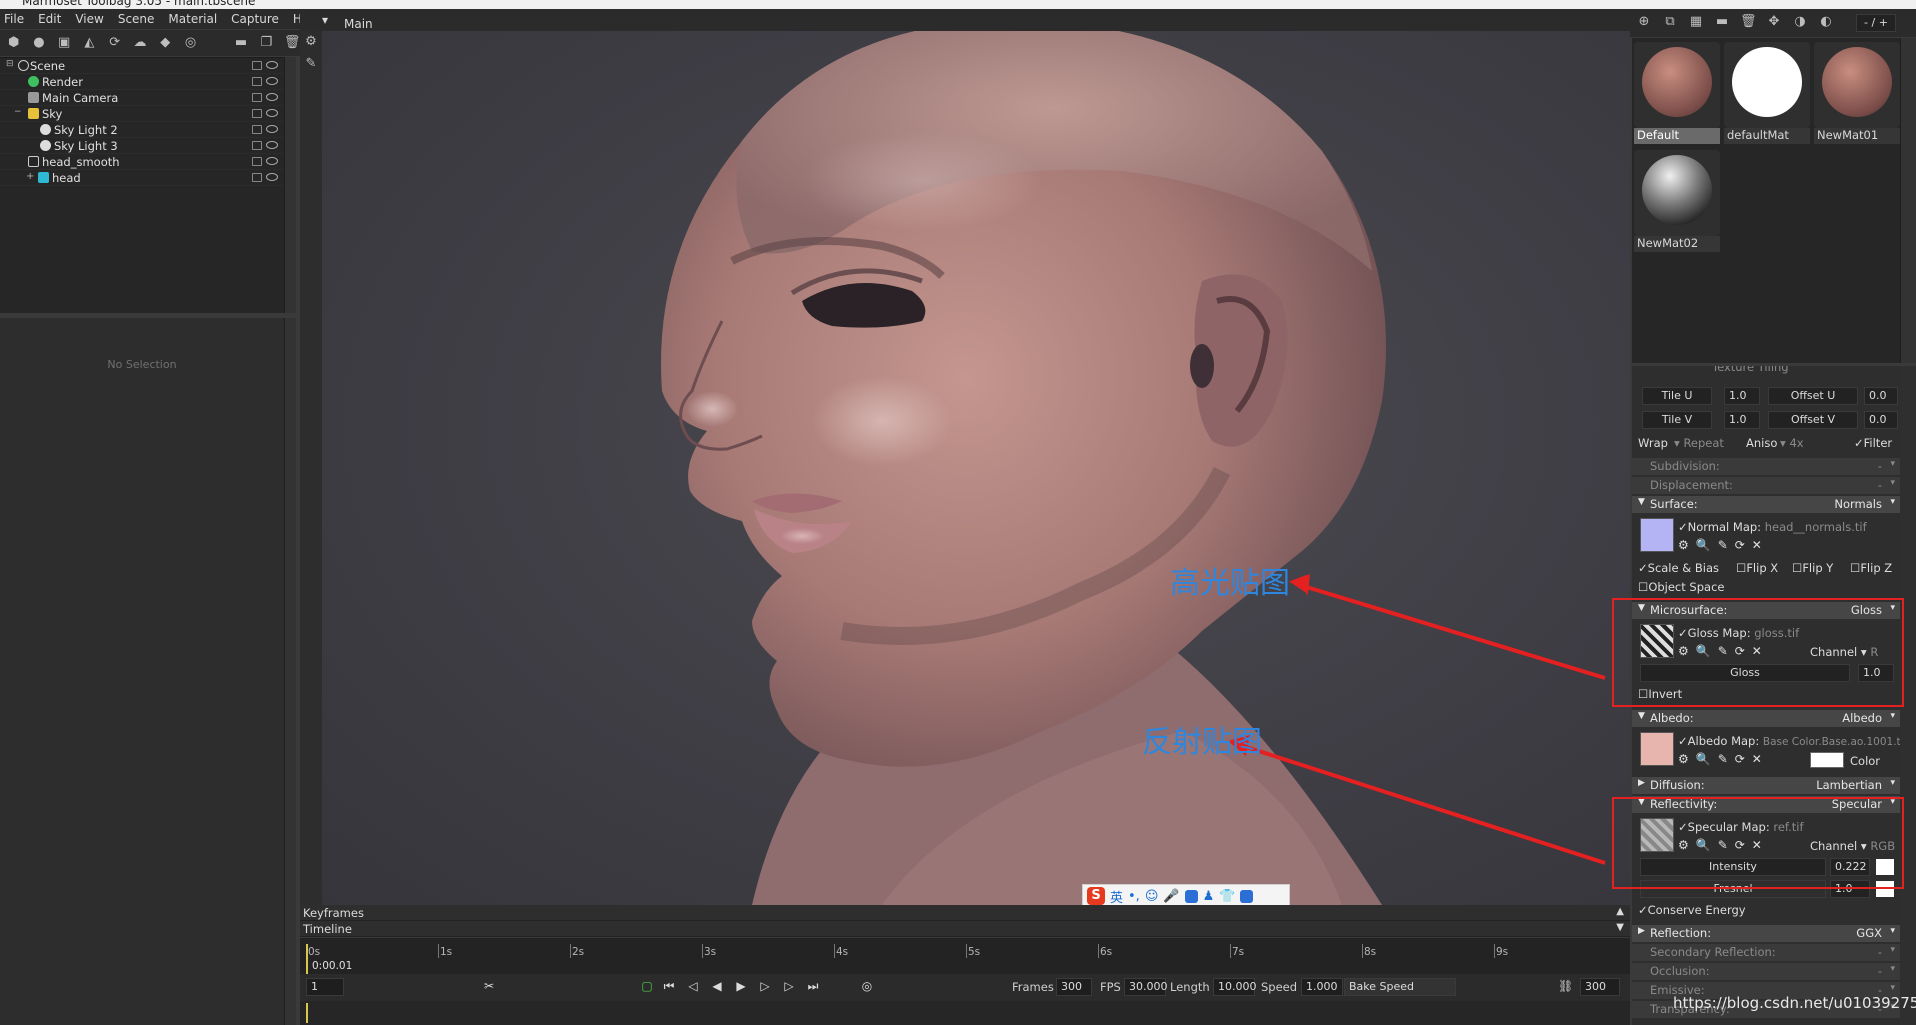  I want to click on user-icon: ♟, so click(1209, 896).